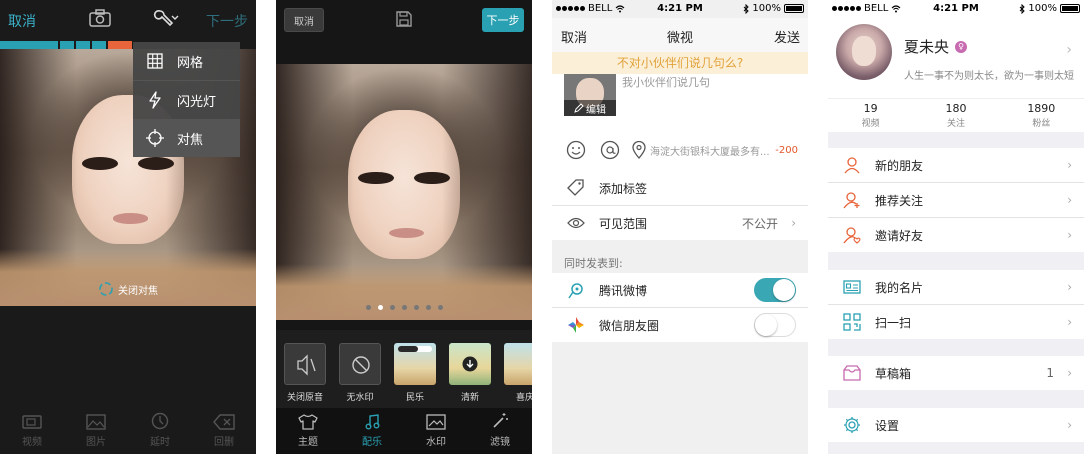 Image resolution: width=1084 pixels, height=454 pixels. What do you see at coordinates (308, 431) in the screenshot?
I see `tab-theme: 主题` at bounding box center [308, 431].